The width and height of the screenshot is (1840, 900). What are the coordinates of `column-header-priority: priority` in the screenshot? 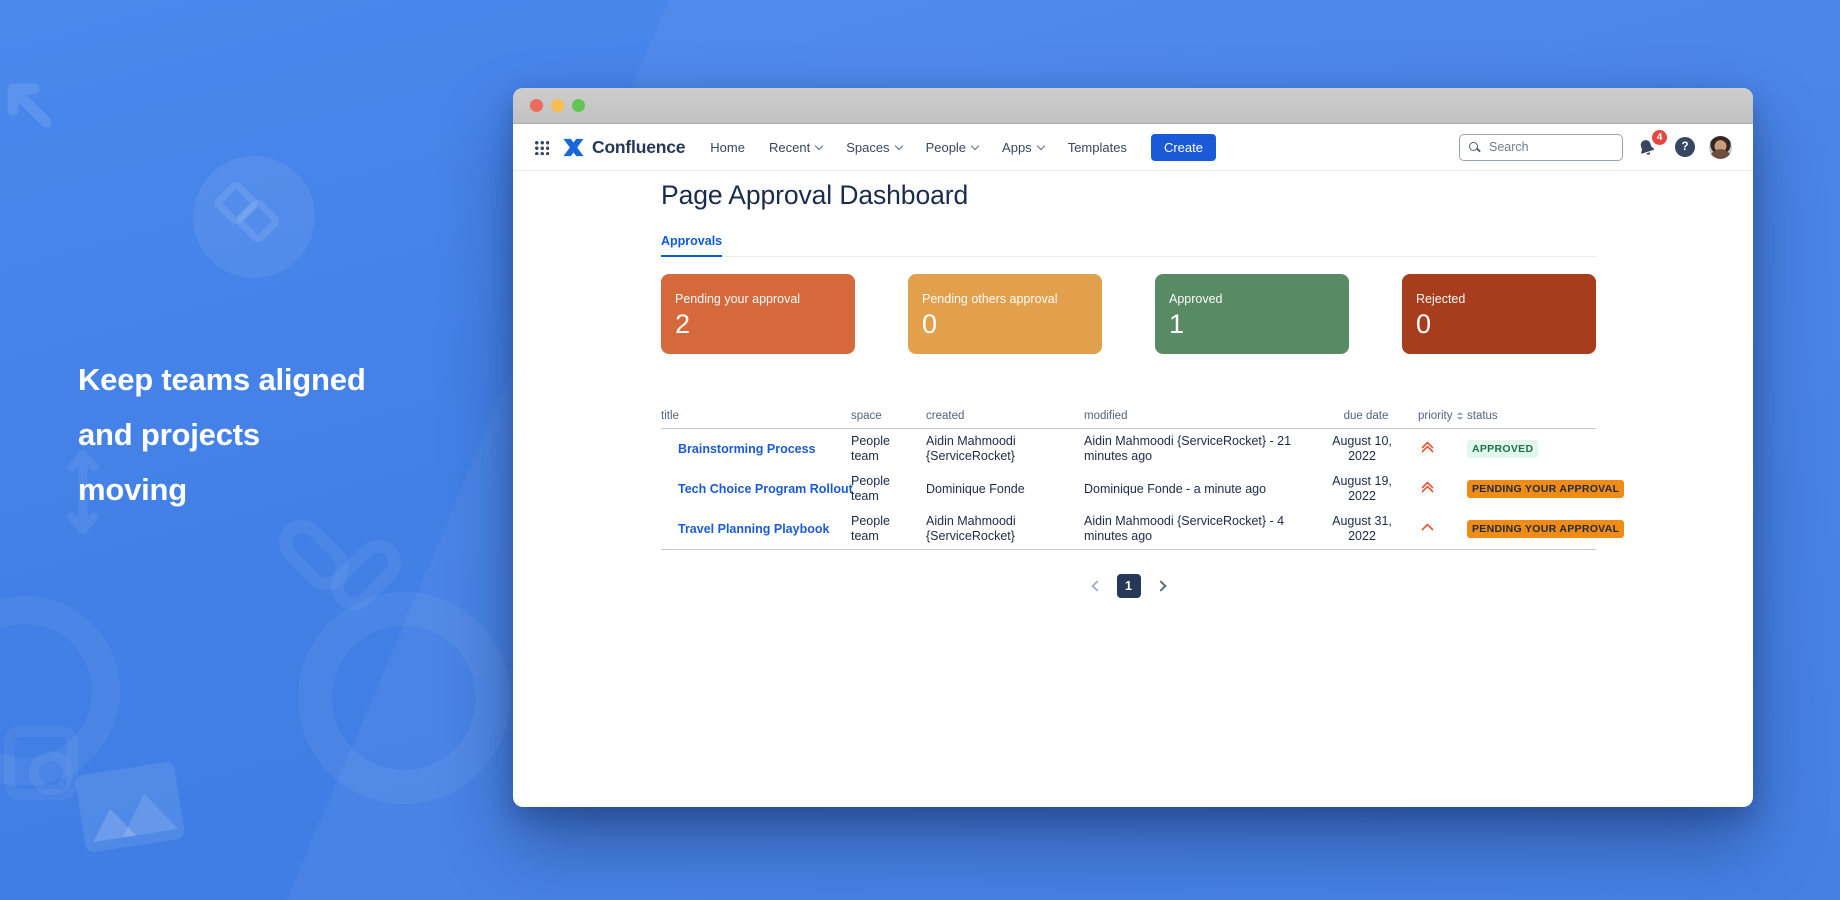 It's located at (1436, 416).